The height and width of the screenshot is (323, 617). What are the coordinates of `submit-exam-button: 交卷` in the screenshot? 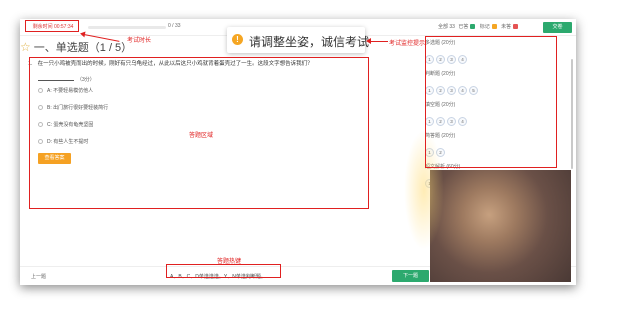 It's located at (557, 27).